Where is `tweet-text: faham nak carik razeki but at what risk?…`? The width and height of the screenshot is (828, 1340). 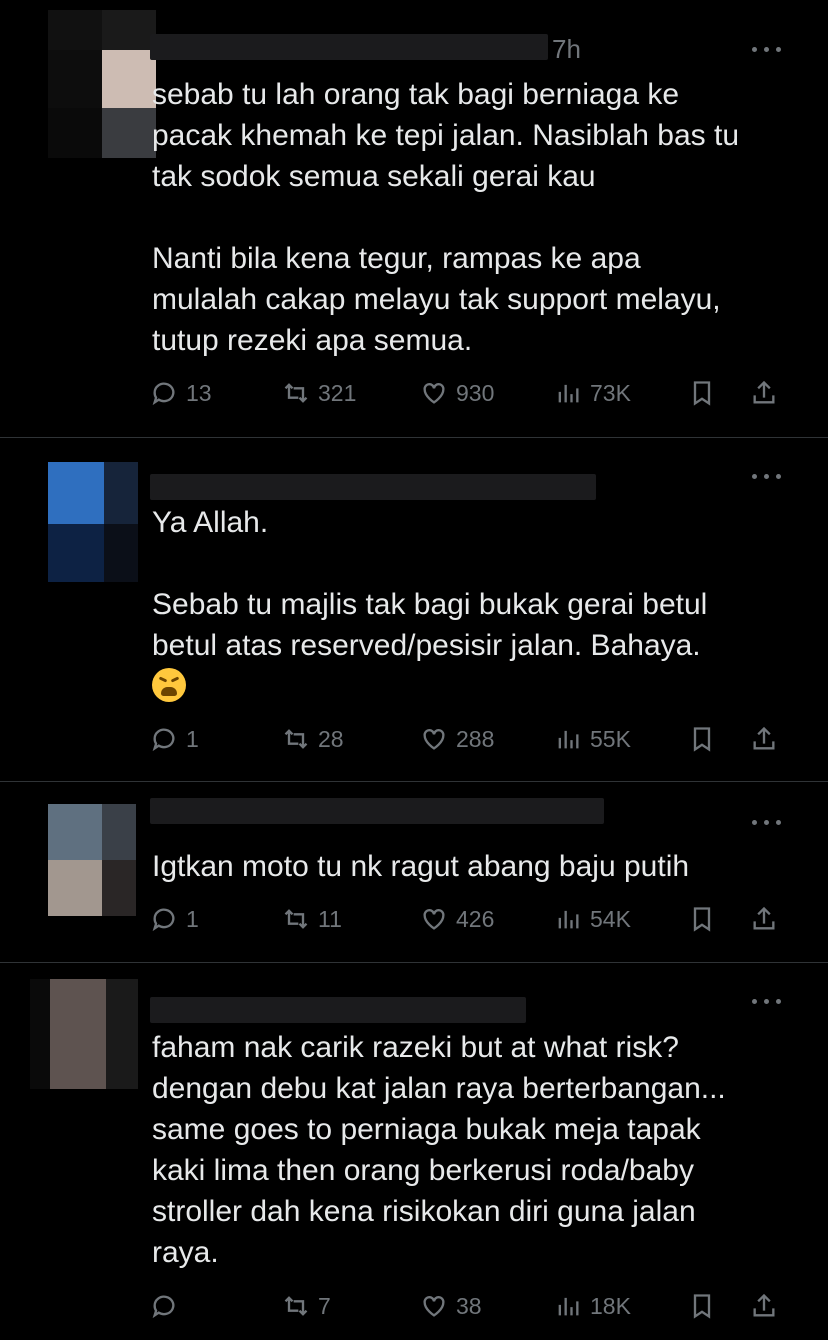
tweet-text: faham nak carik razeki but at what risk?… is located at coordinates (439, 1150).